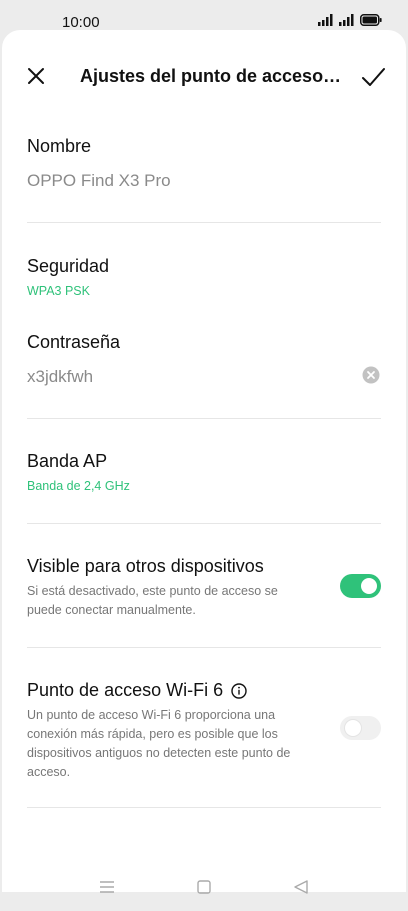 This screenshot has height=911, width=408. What do you see at coordinates (67, 461) in the screenshot?
I see `band-label: Banda AP` at bounding box center [67, 461].